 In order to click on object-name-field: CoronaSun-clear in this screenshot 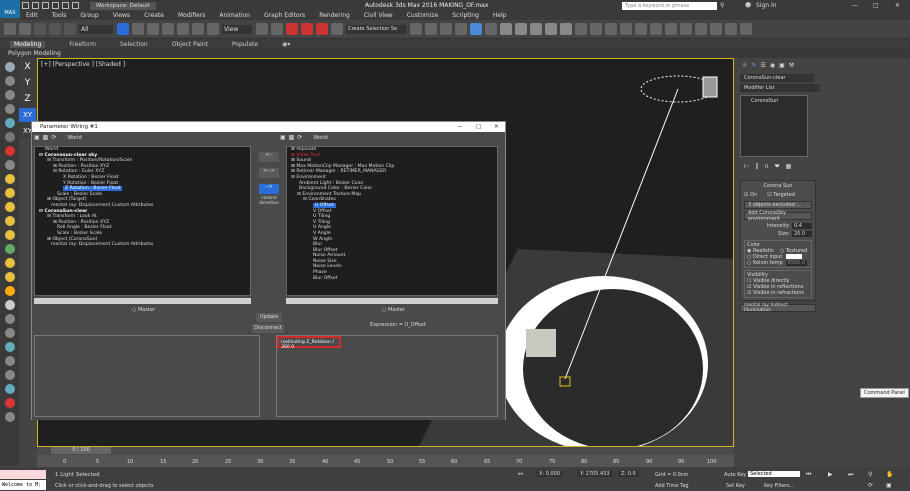, I will do `click(777, 78)`.